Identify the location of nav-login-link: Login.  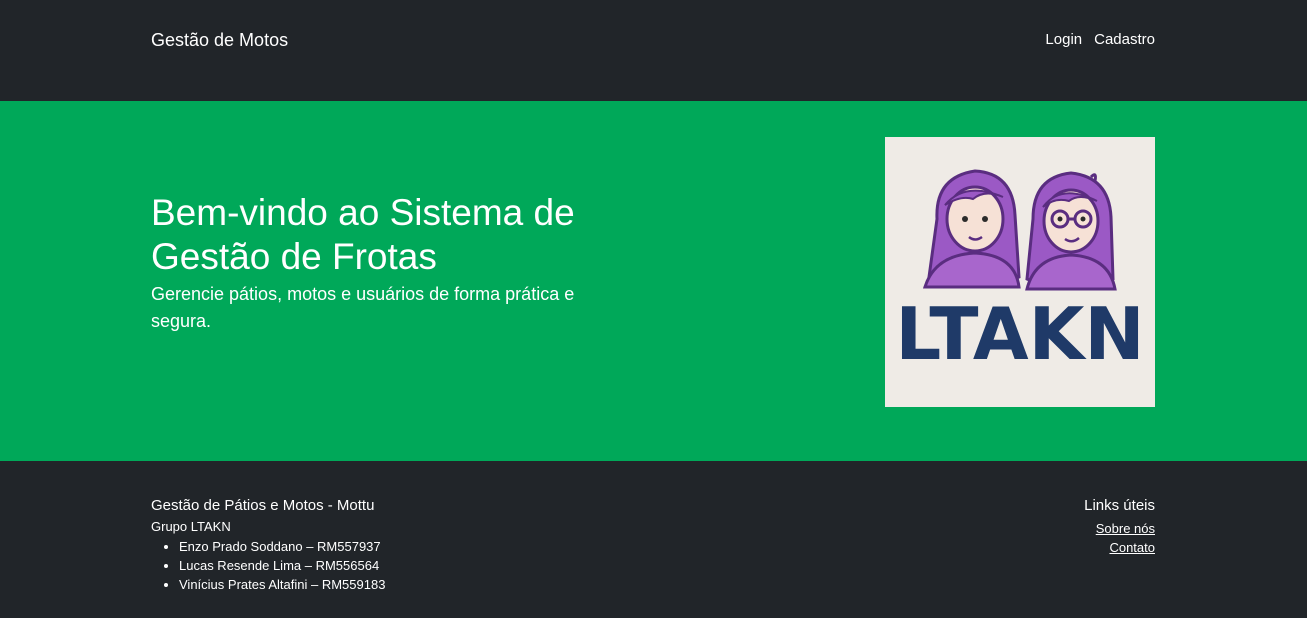
(1063, 39).